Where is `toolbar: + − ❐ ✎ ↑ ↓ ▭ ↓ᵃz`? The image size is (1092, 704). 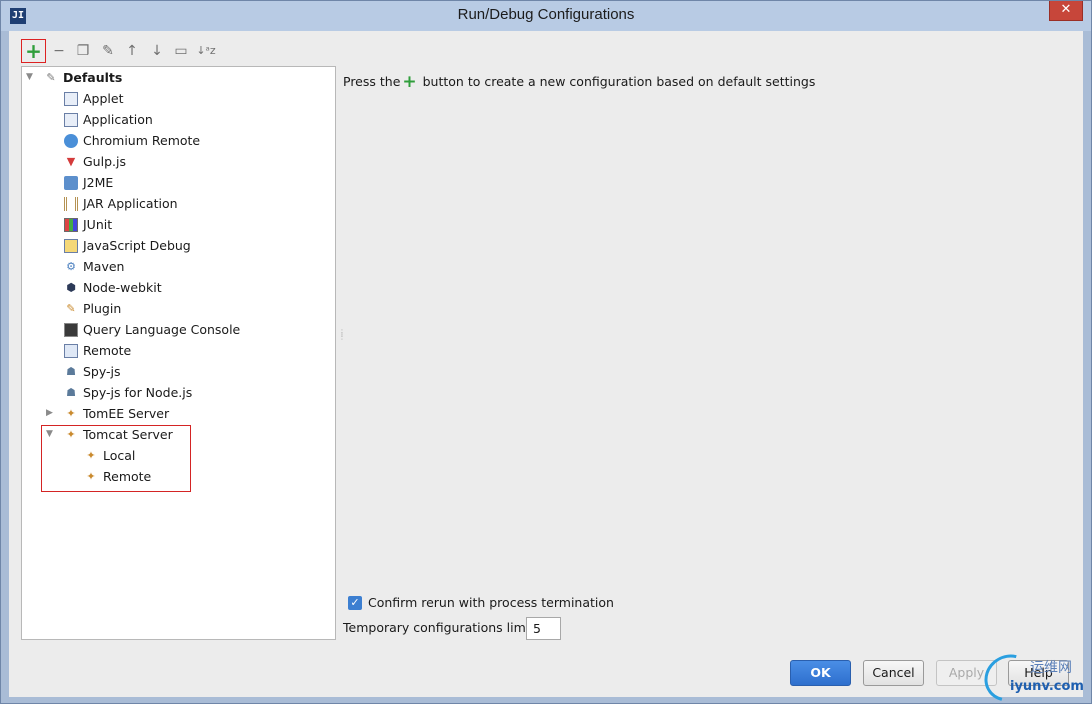
toolbar: + − ❐ ✎ ↑ ↓ ▭ ↓ᵃz is located at coordinates (131, 51).